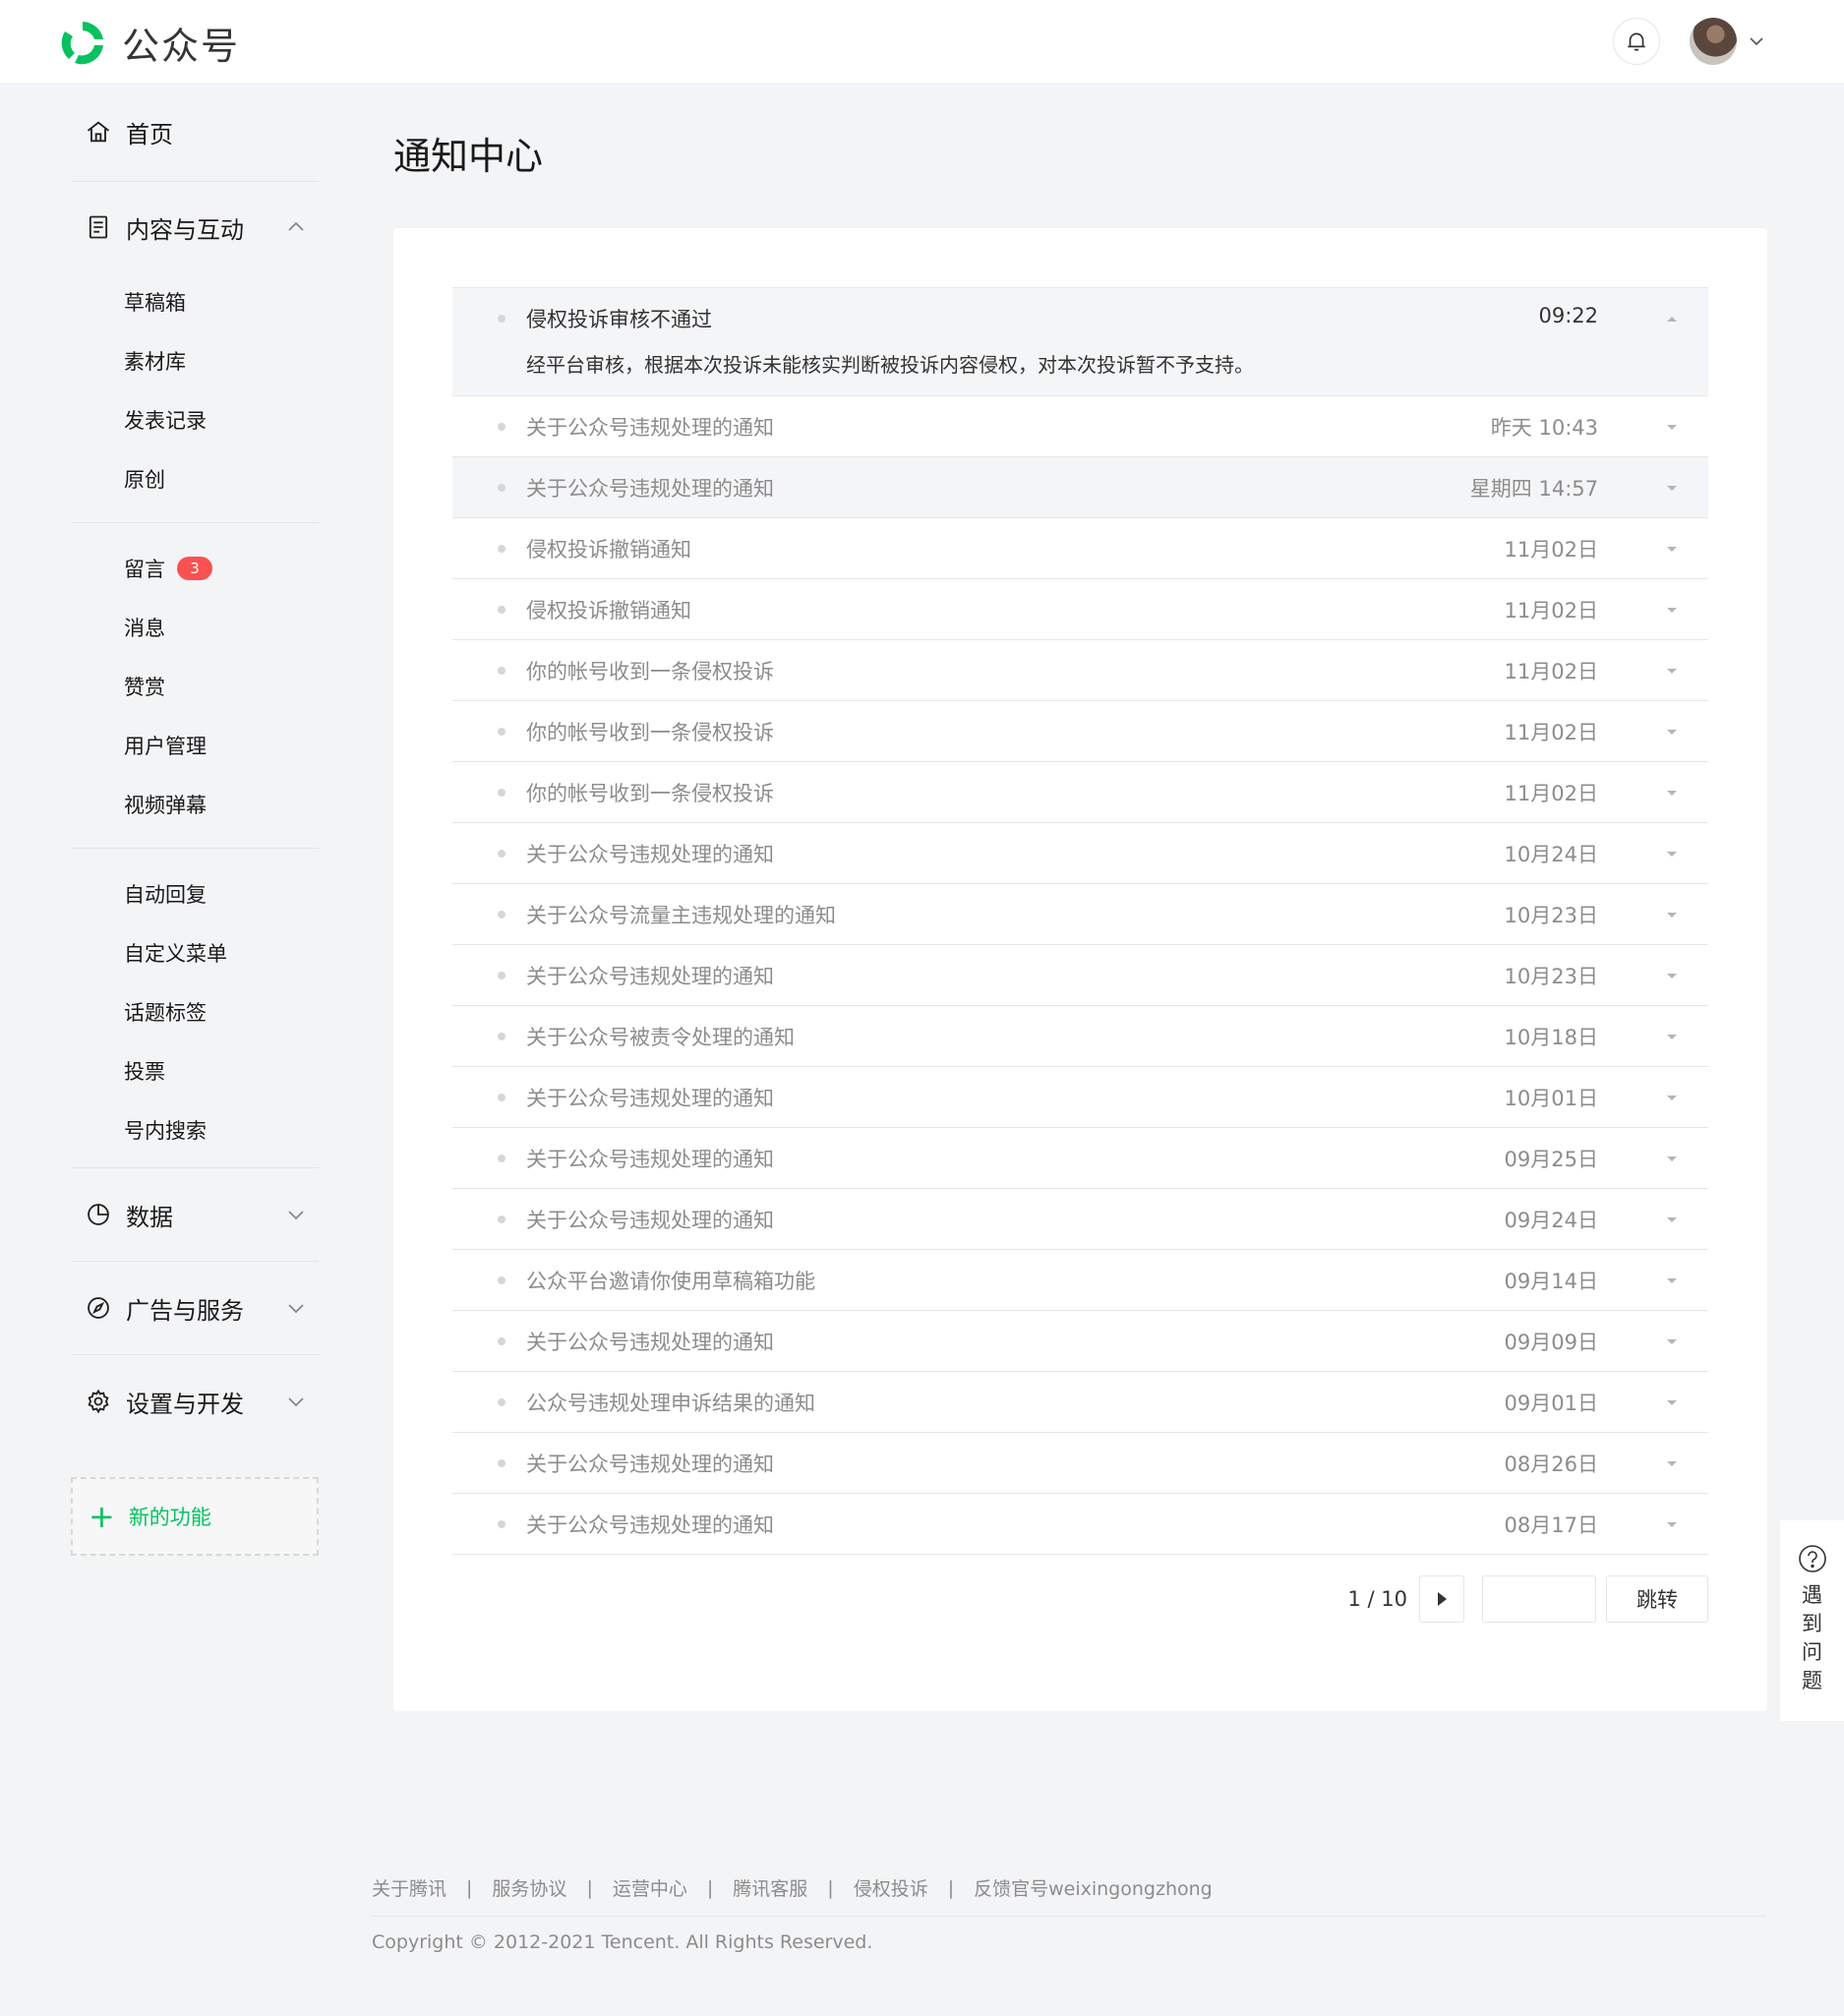 The image size is (1844, 2016). Describe the element at coordinates (195, 1516) in the screenshot. I see `new-feature-button: + 新的功能` at that location.